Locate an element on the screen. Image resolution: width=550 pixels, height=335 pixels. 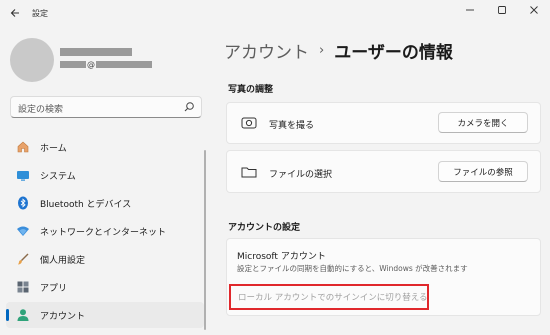
take-photo-card: 写真を撮る カメラを開く is located at coordinates (383, 123).